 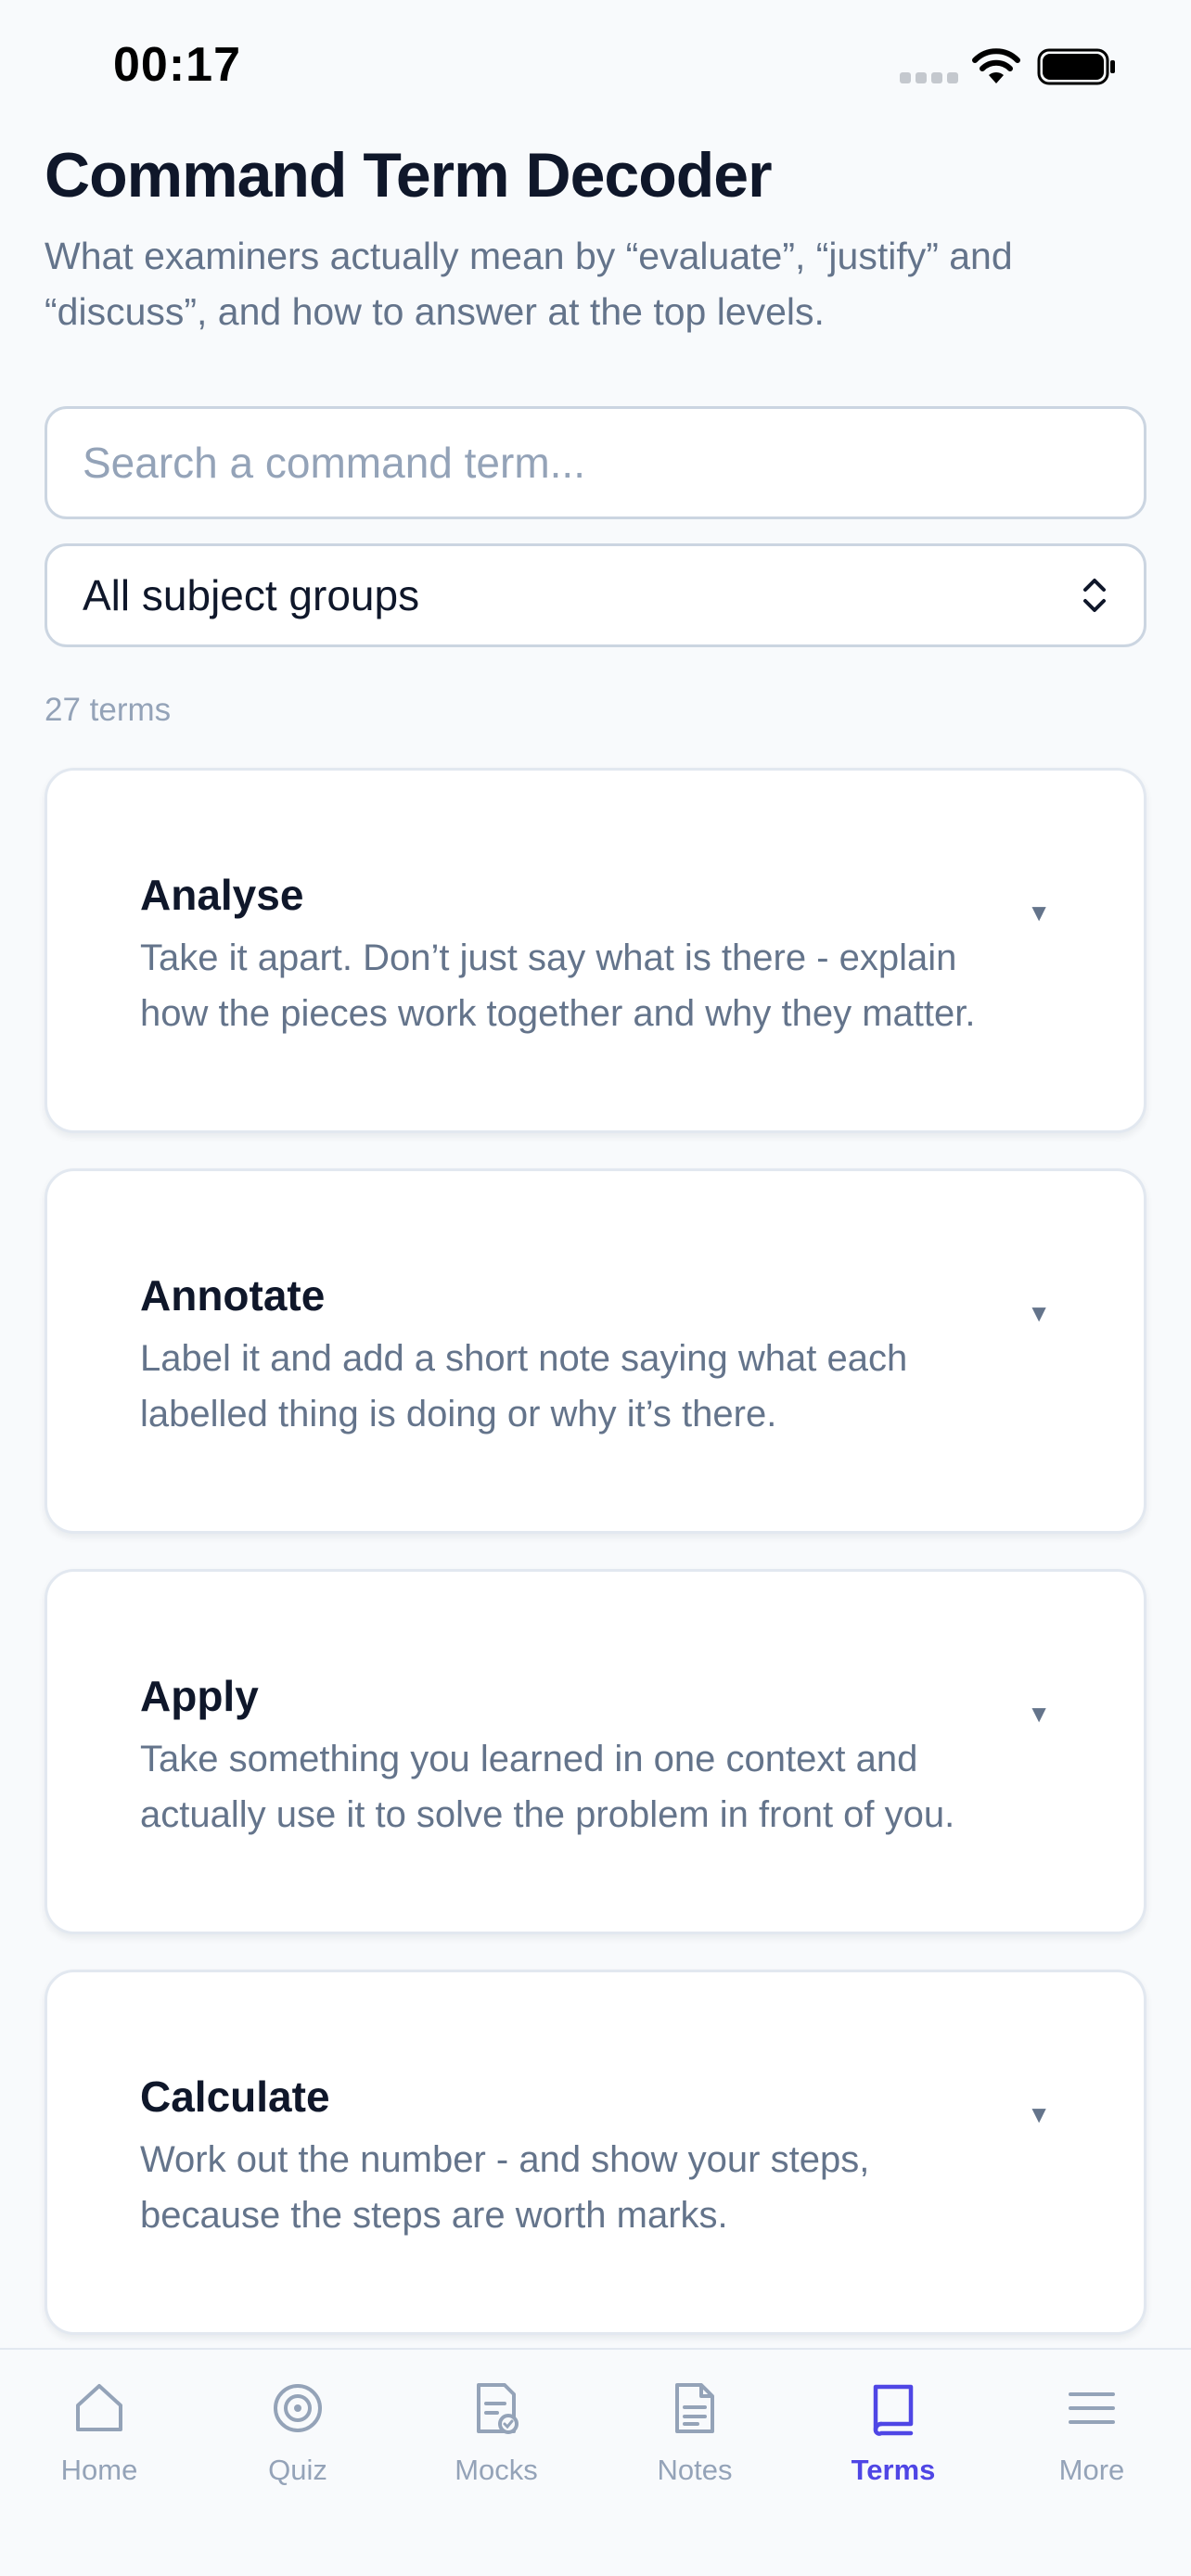 I want to click on tab-terms: Terms, so click(x=893, y=2463).